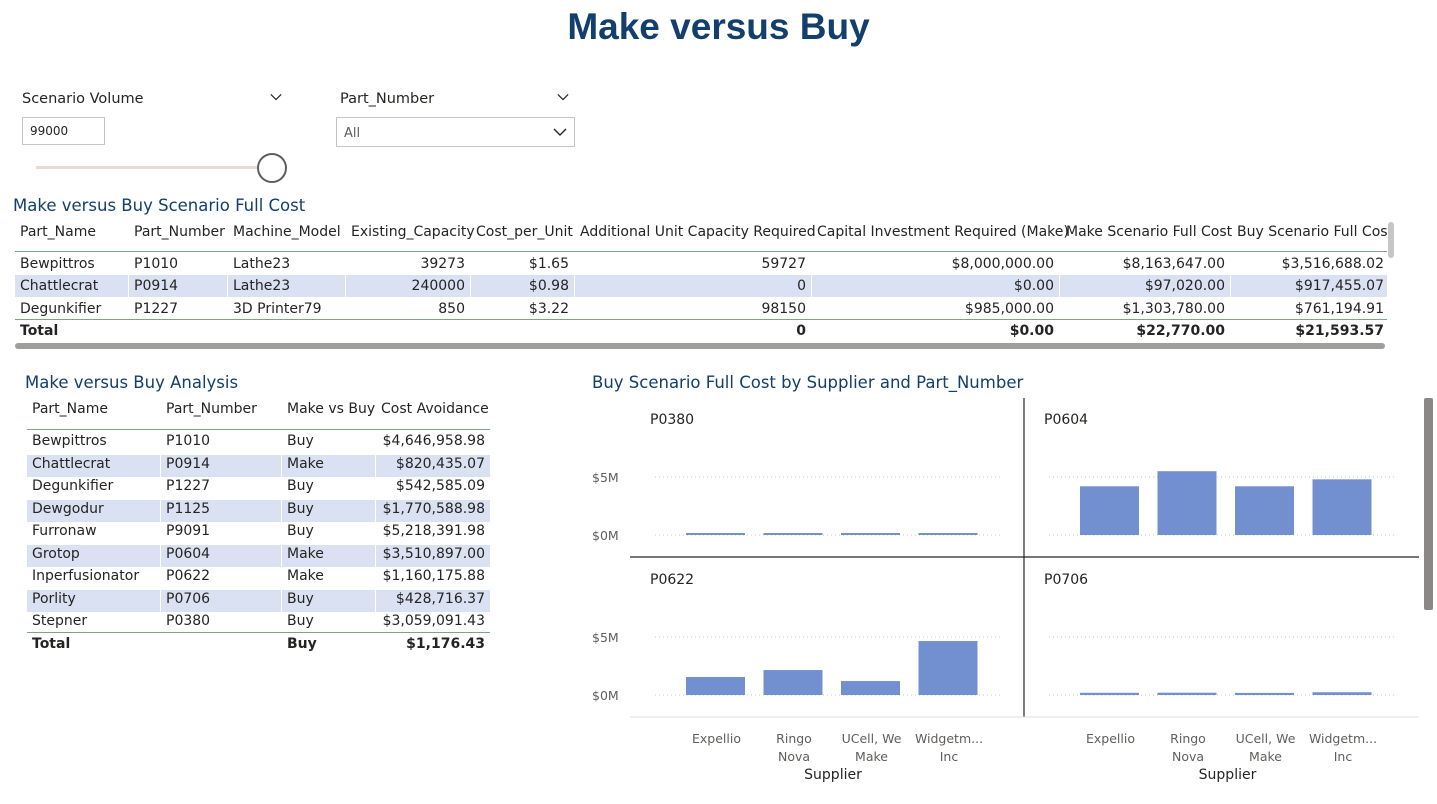 This screenshot has width=1437, height=804. Describe the element at coordinates (1066, 580) in the screenshot. I see `panel-label: P0706` at that location.